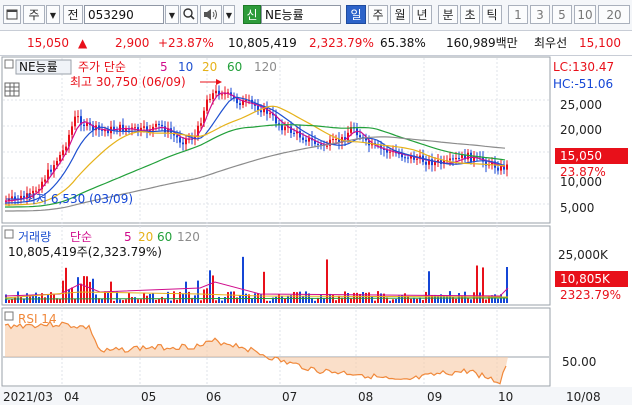 The image size is (632, 405). I want to click on ma-legend-120: 120, so click(265, 67).